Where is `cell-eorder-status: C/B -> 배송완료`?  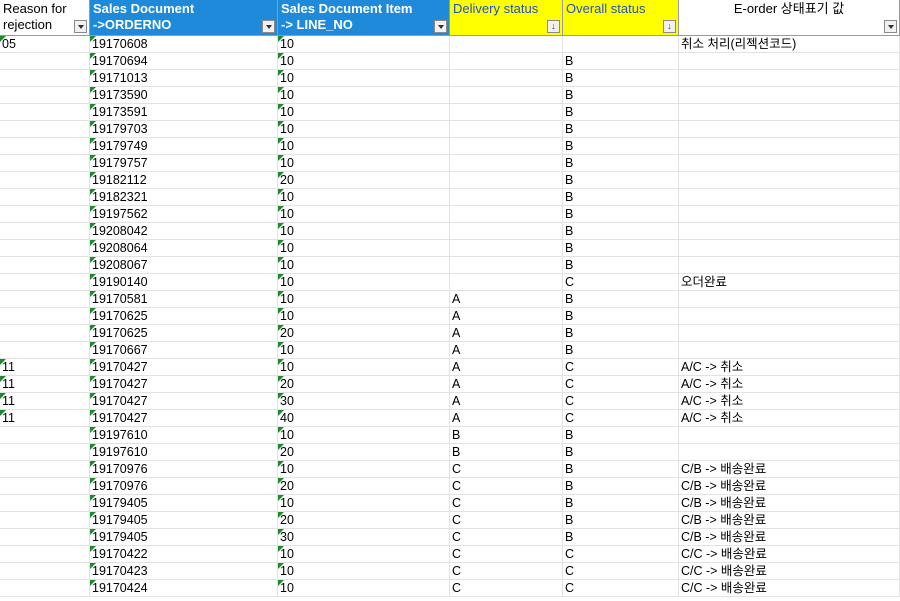
cell-eorder-status: C/B -> 배송완료 is located at coordinates (789, 469).